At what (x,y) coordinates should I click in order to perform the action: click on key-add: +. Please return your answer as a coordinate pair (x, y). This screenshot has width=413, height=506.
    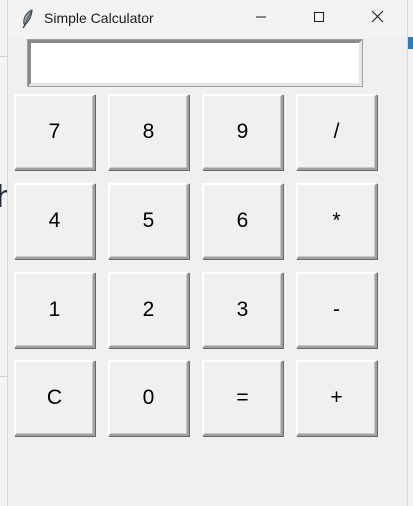
    Looking at the image, I should click on (336, 398).